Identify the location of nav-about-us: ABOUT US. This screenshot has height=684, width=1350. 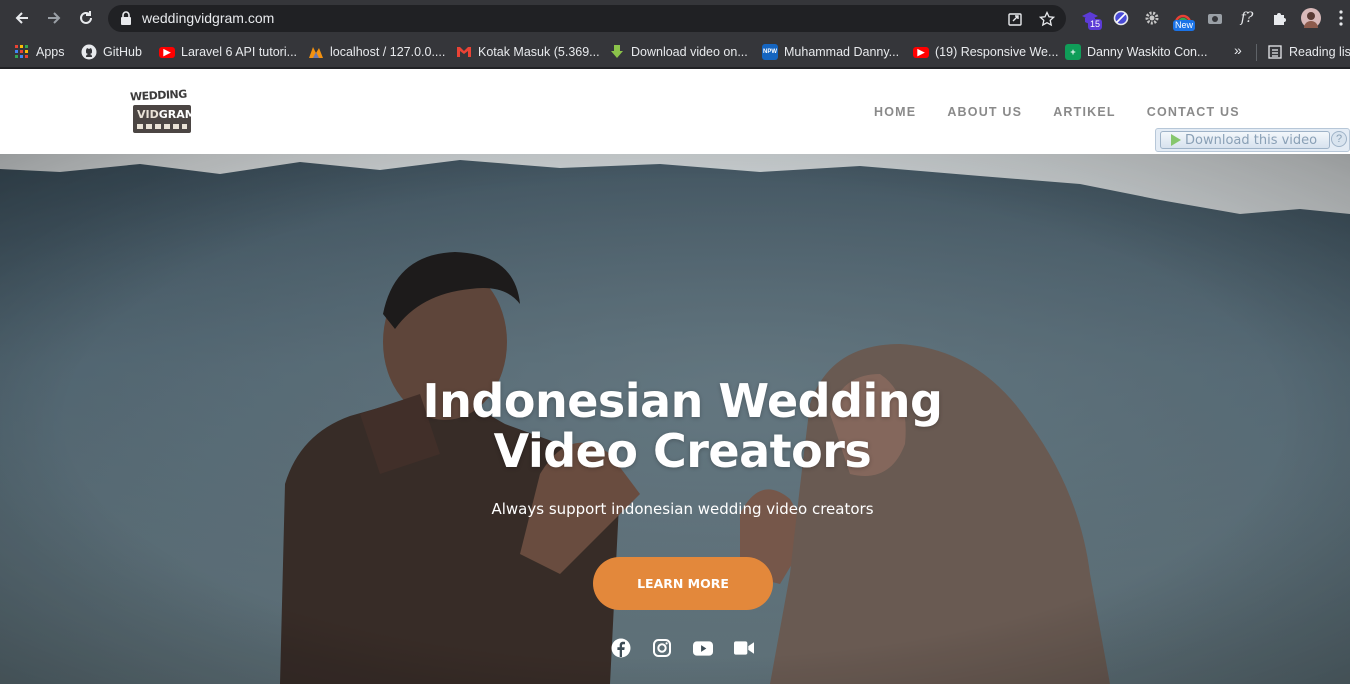
(984, 112).